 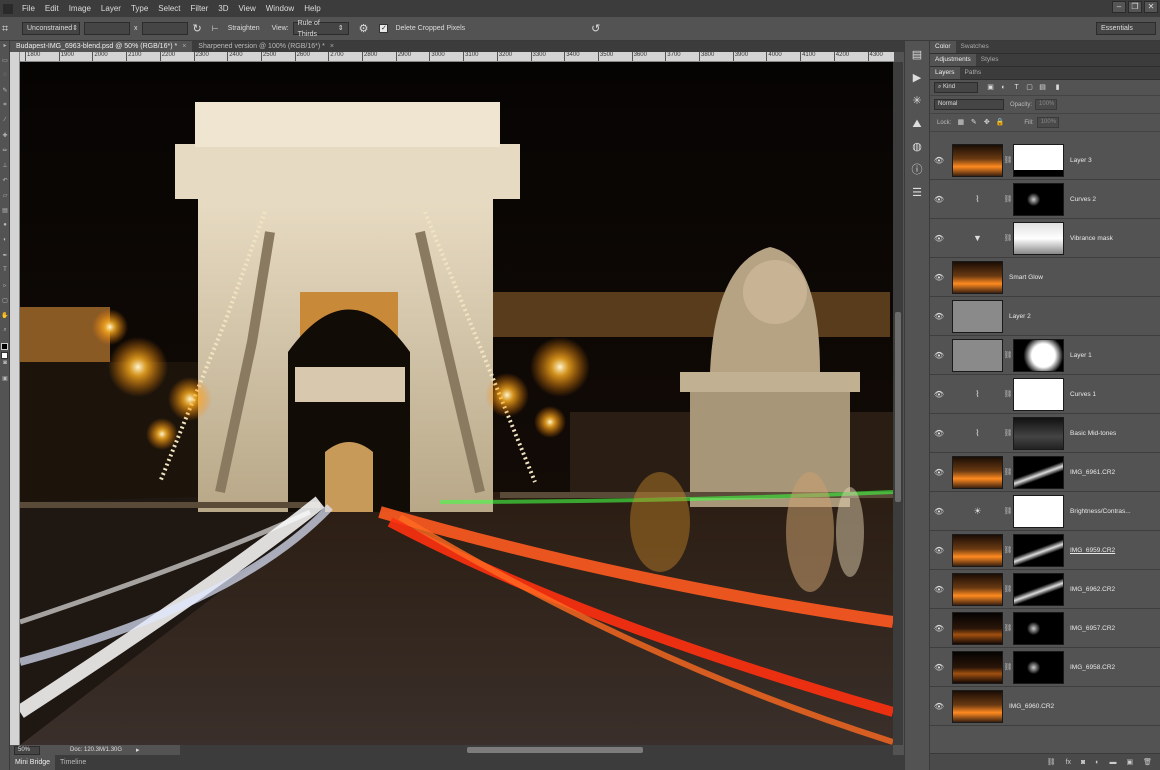 I want to click on filter-type-icon: T, so click(x=1016, y=87).